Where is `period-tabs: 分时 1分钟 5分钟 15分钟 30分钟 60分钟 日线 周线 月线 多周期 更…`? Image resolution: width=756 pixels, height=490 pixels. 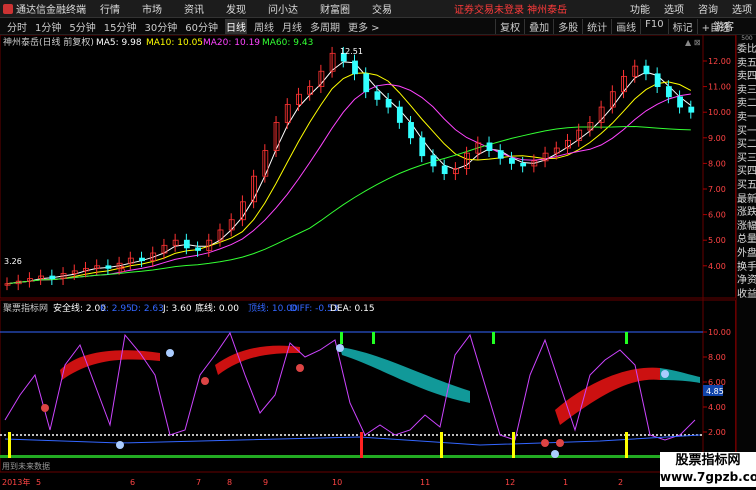
period-tabs: 分时 1分钟 5分钟 15分钟 30分钟 60分钟 日线 周线 月线 多周期 更… is located at coordinates (190, 26).